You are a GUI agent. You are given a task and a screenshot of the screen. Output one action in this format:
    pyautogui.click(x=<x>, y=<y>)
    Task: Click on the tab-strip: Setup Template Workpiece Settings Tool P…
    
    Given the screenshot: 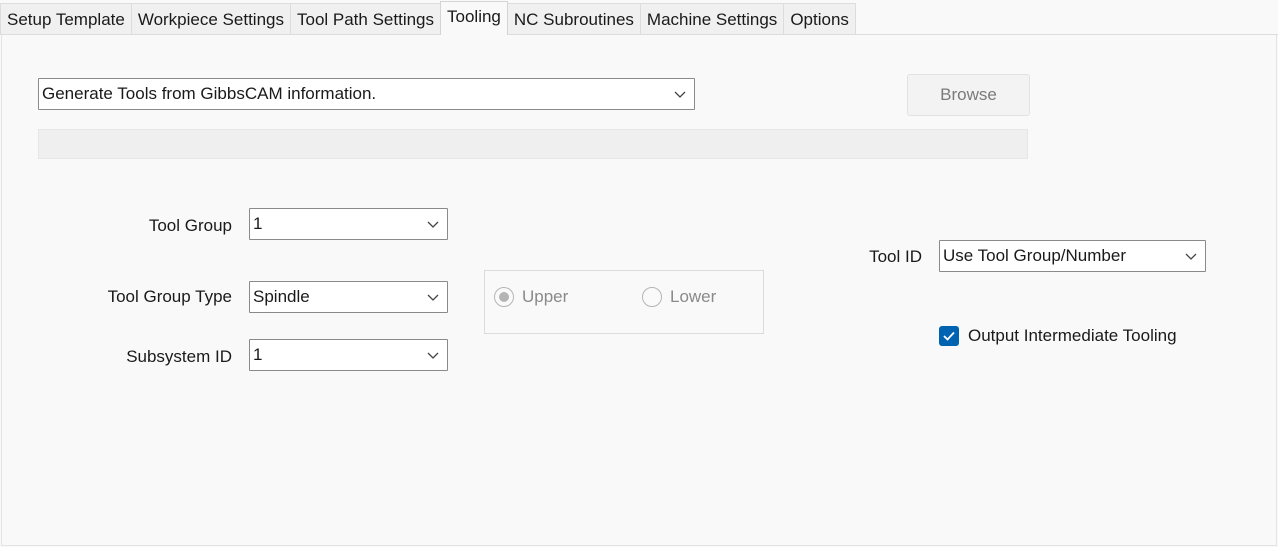 What is the action you would take?
    pyautogui.click(x=639, y=18)
    